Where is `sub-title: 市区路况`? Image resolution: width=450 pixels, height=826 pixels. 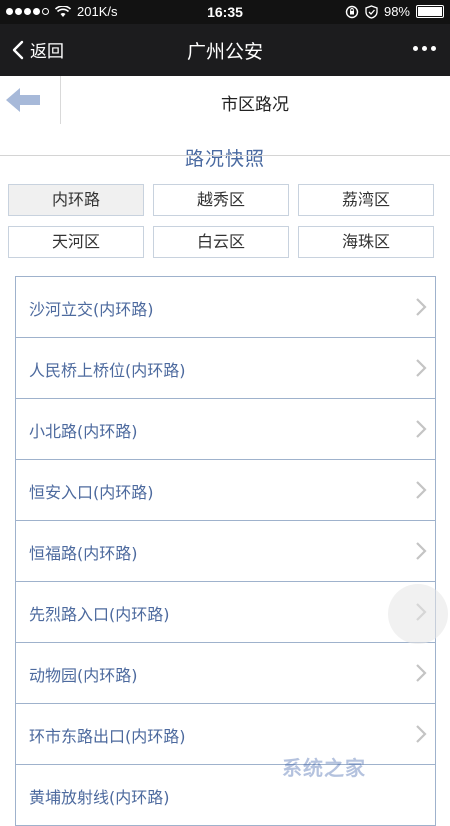
sub-title: 市区路况 is located at coordinates (255, 105).